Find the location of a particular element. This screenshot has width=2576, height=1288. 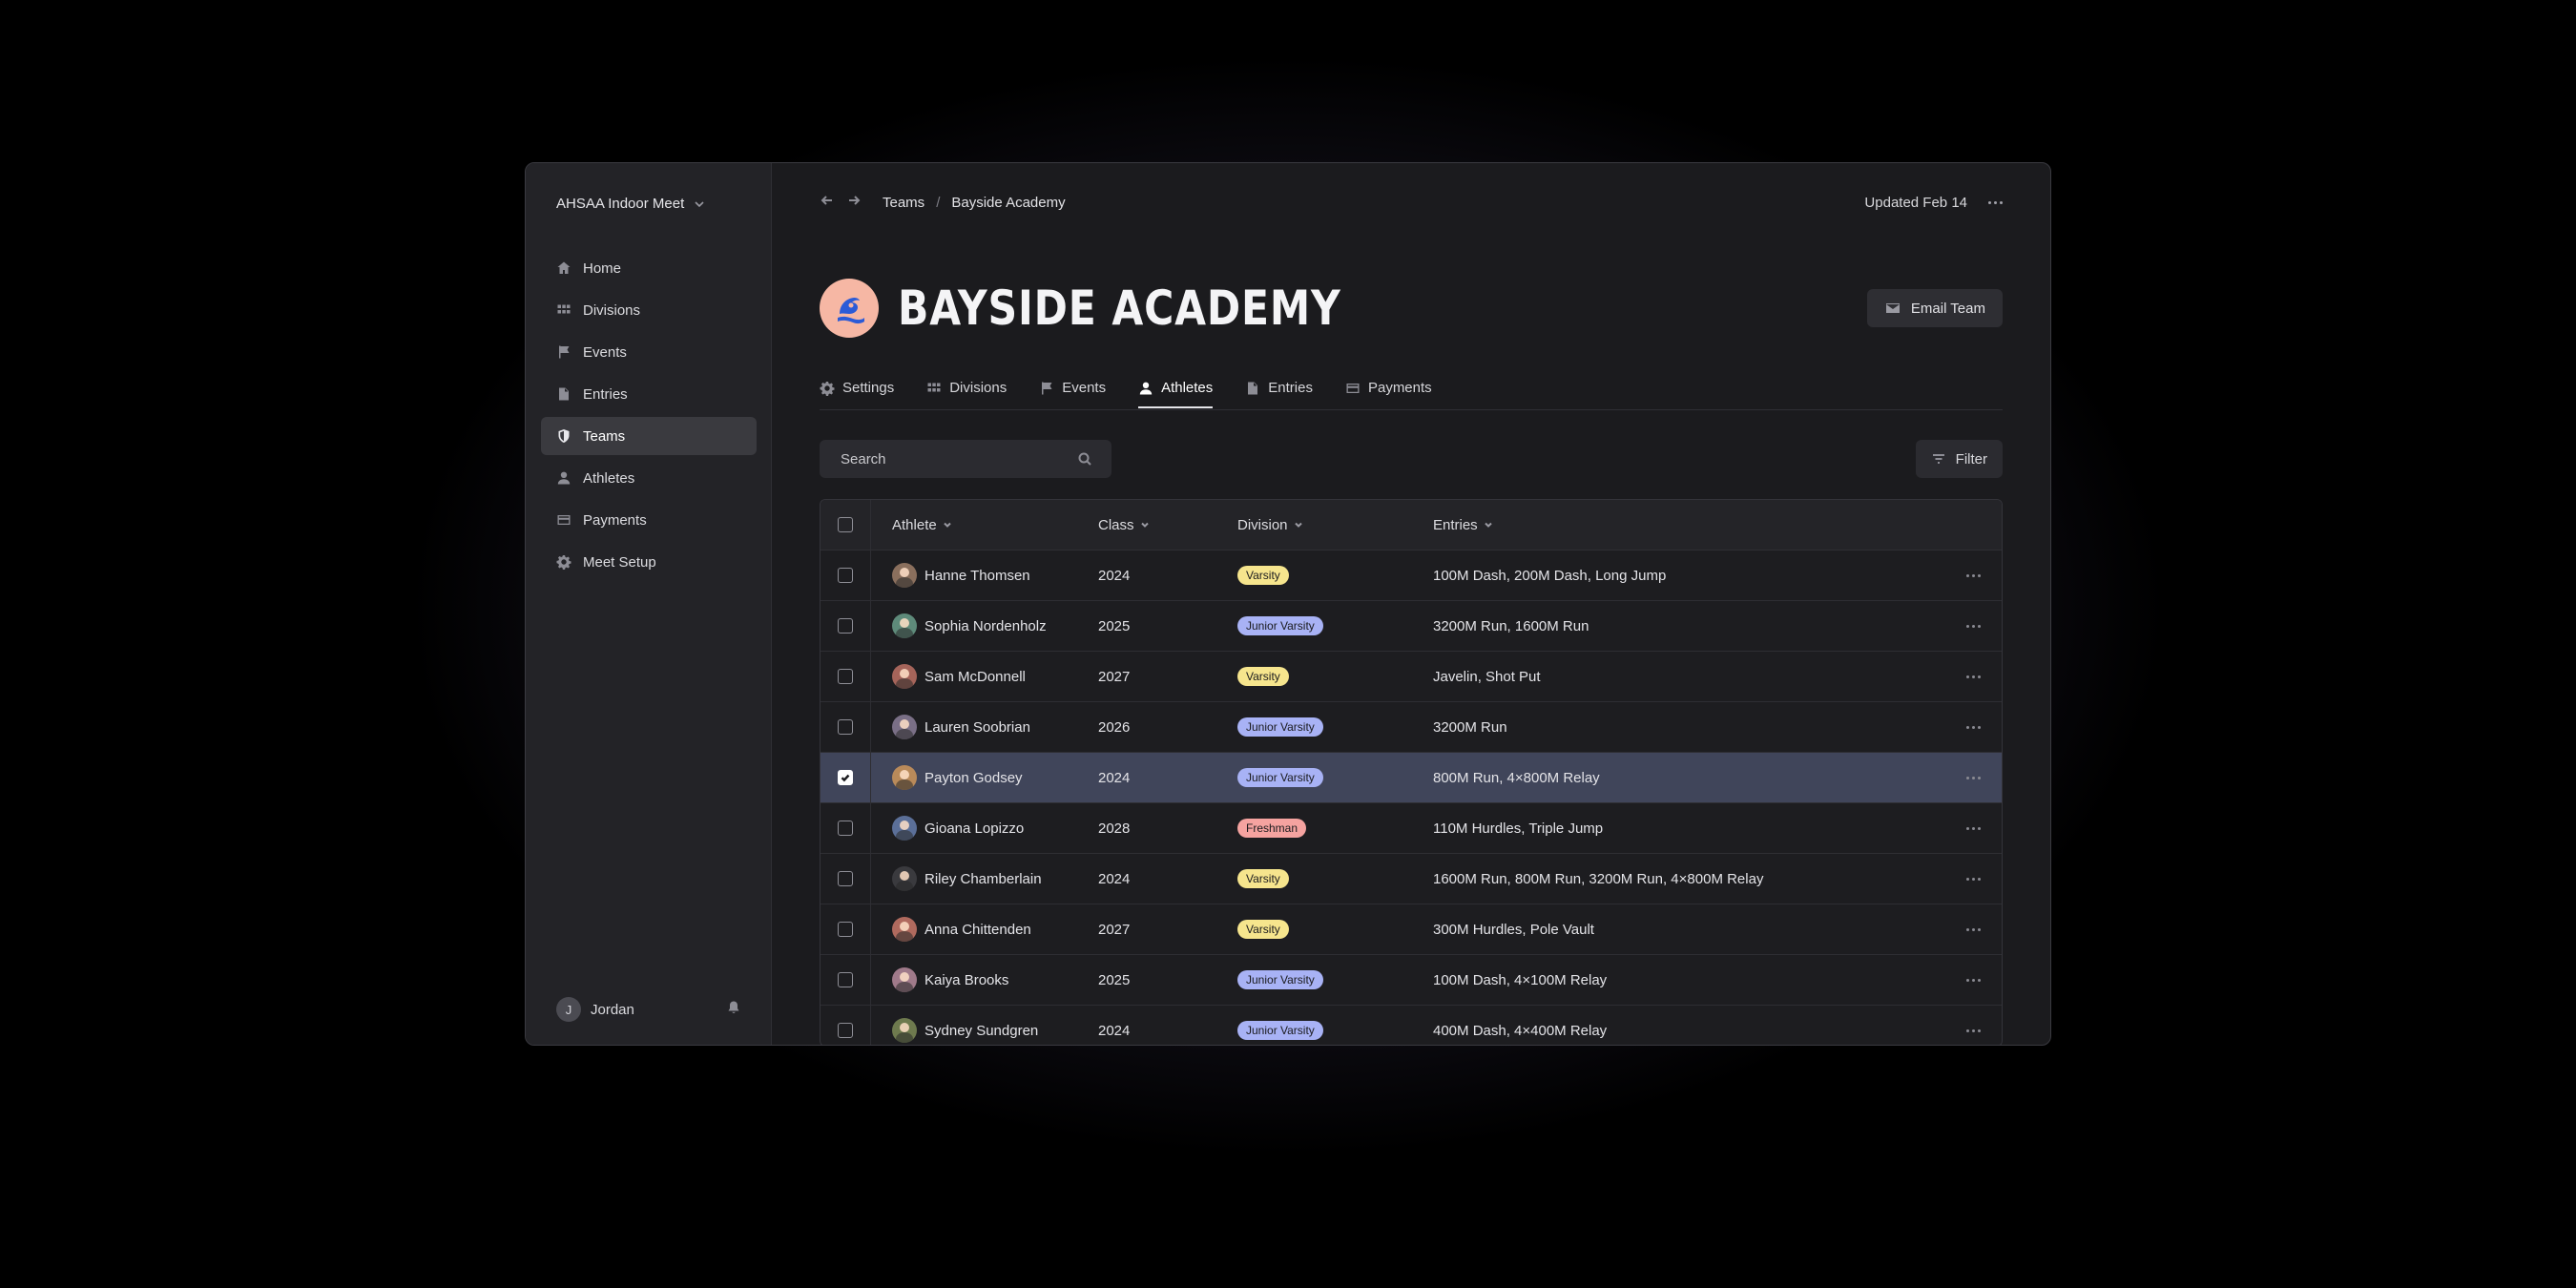

entries-cell: 110M Hurdles, Triple Jump is located at coordinates (1518, 828).